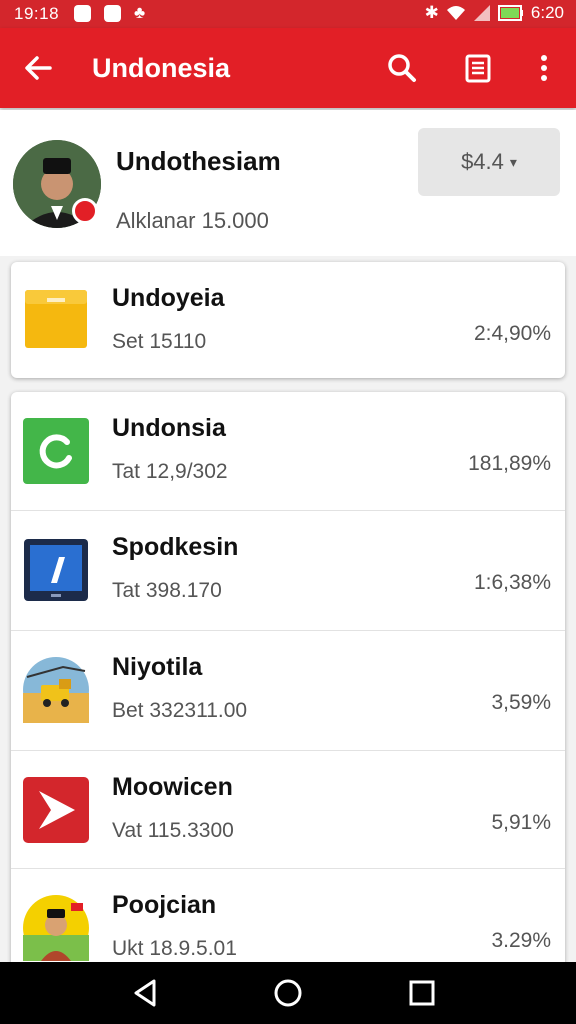 The width and height of the screenshot is (576, 1024). Describe the element at coordinates (521, 822) in the screenshot. I see `item-percent: 5,91%` at that location.